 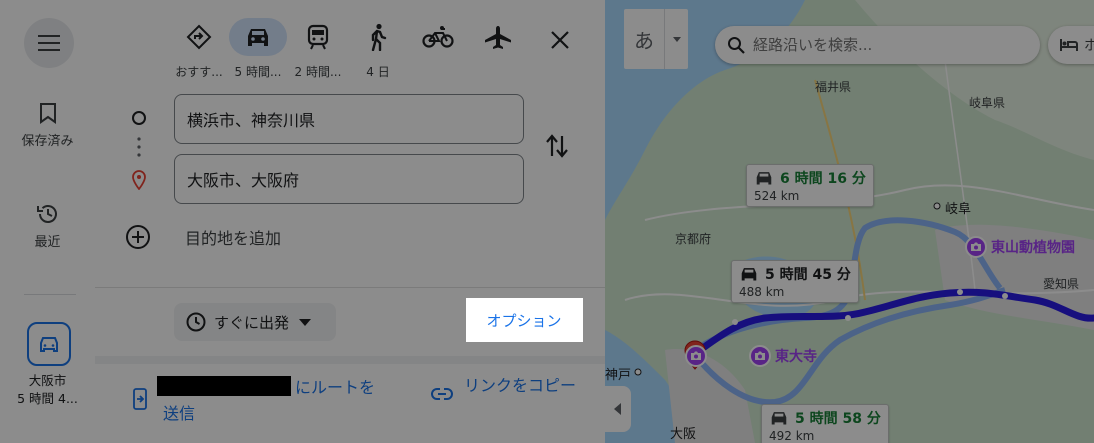 What do you see at coordinates (736, 45) in the screenshot?
I see `search-icon` at bounding box center [736, 45].